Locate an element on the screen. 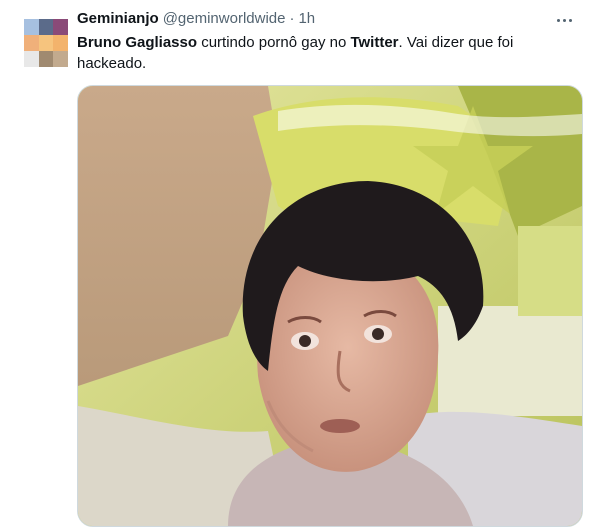  tweet-text-bold-name: Bruno Gagliasso is located at coordinates (137, 42).